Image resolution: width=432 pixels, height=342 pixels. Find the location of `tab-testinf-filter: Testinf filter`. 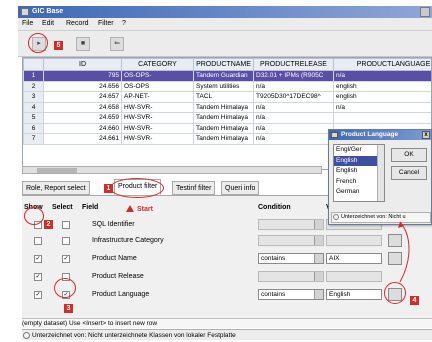

tab-testinf-filter: Testinf filter is located at coordinates (194, 188).